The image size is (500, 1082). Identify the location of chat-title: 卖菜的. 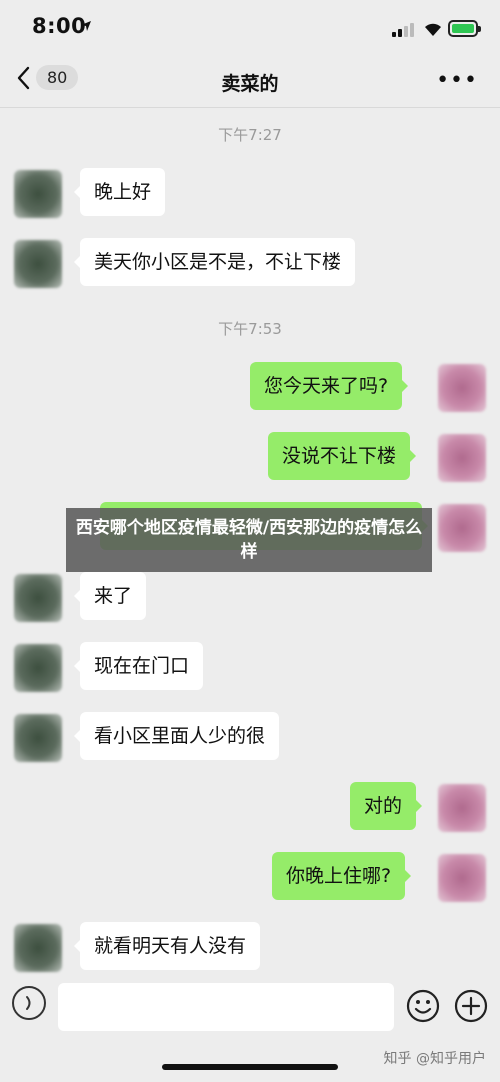
(250, 84).